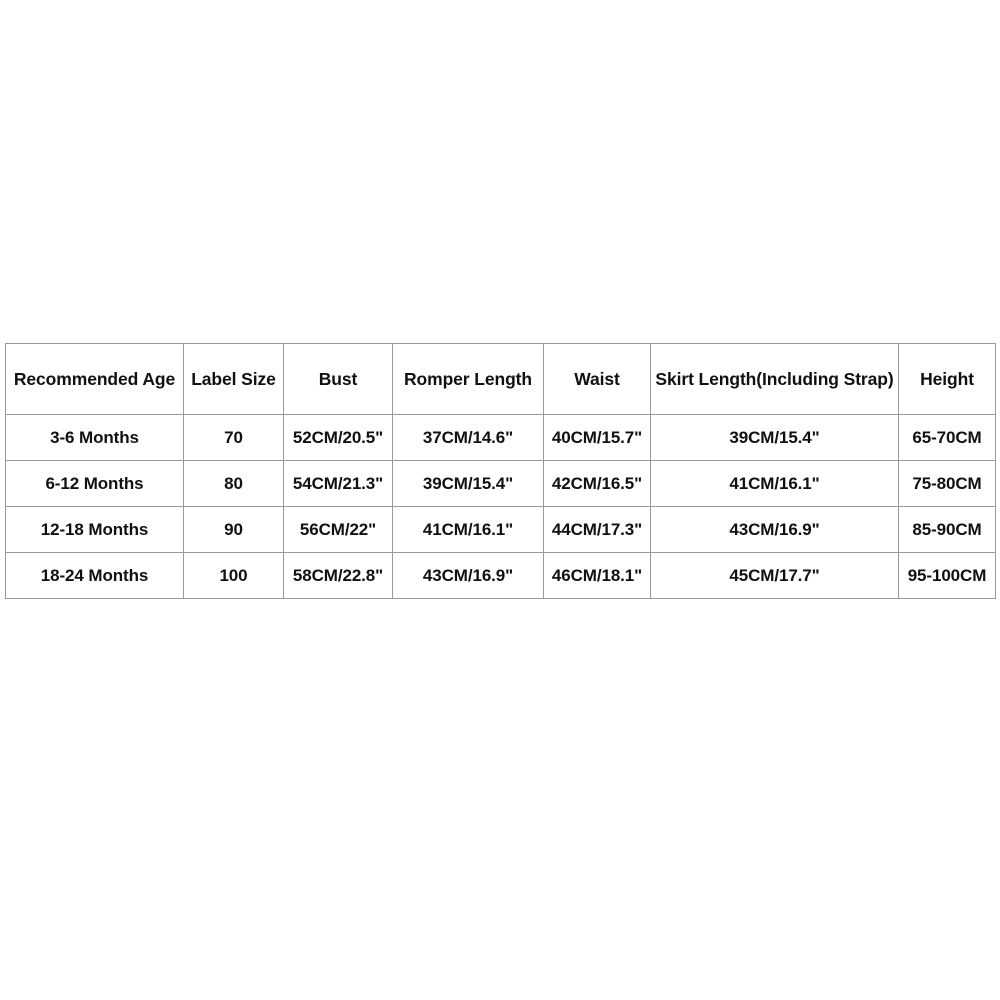 The width and height of the screenshot is (1000, 1000). What do you see at coordinates (94, 529) in the screenshot?
I see `cell-recommended-age: 12-18 Months` at bounding box center [94, 529].